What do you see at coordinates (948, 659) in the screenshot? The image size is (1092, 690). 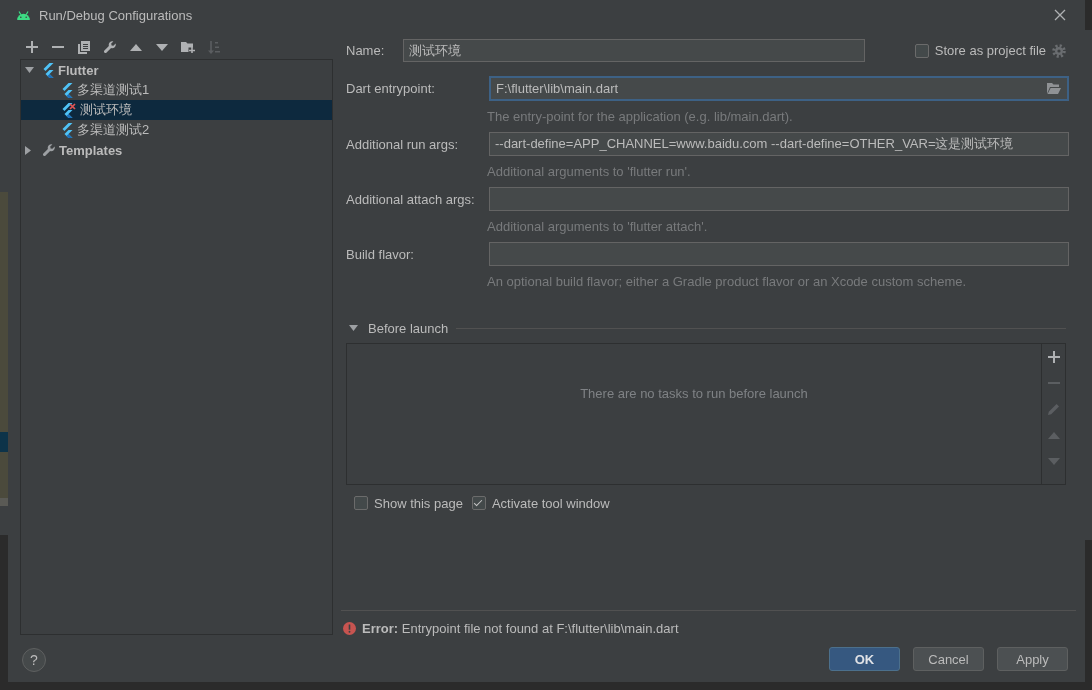 I see `dialog-button: Cancel` at bounding box center [948, 659].